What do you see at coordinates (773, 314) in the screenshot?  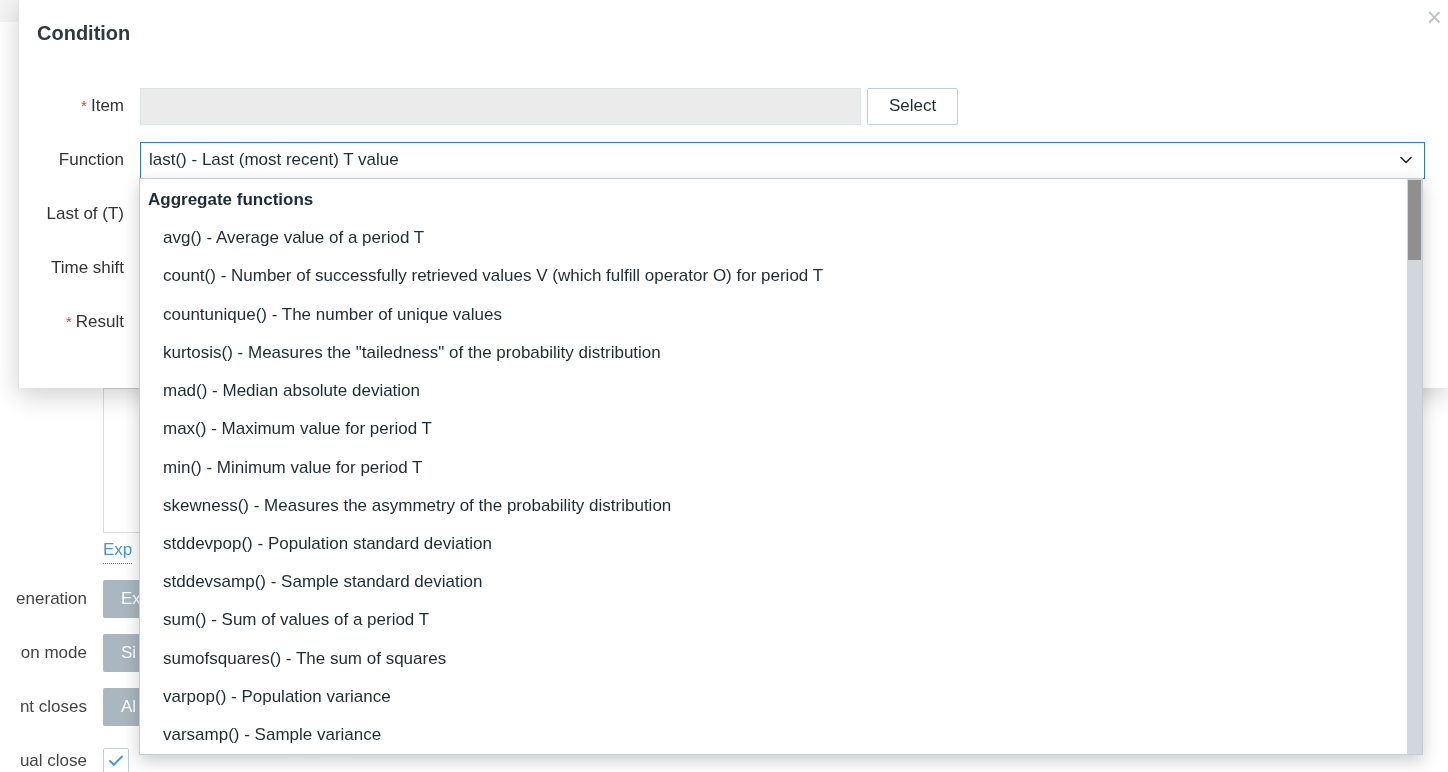 I see `dropdown-option: countunique() - The number of unique values` at bounding box center [773, 314].